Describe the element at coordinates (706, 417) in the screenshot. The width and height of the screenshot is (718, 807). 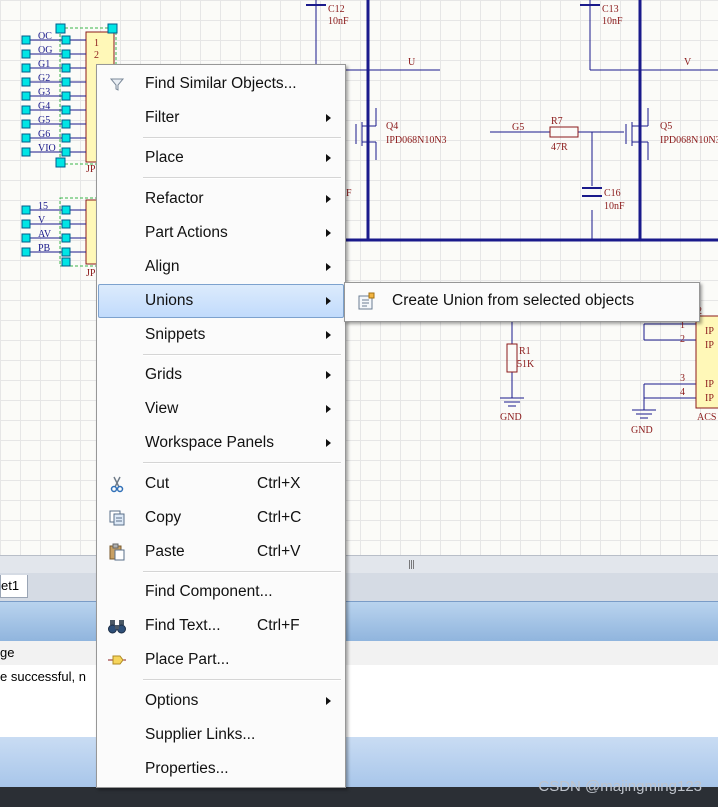
I see `svg-text: ACS` at that location.